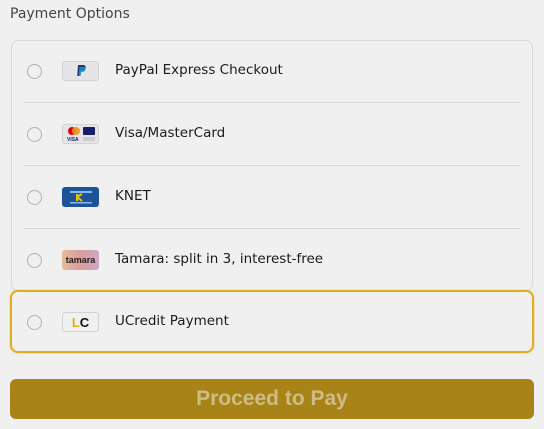  I want to click on proceed-to-pay-button: Proceed to Pay, so click(272, 399).